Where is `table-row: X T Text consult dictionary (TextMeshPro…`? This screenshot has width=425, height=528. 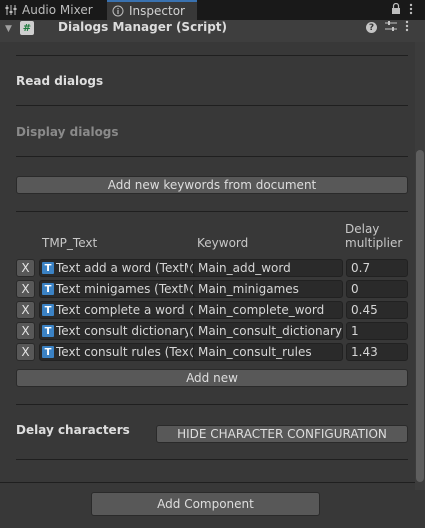
table-row: X T Text consult dictionary (TextMeshPro… is located at coordinates (212, 331).